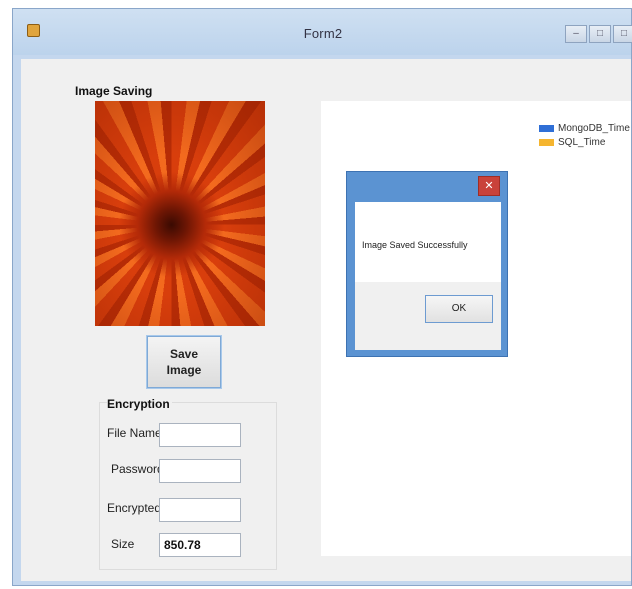  What do you see at coordinates (184, 362) in the screenshot?
I see `save-image-button: Save Image` at bounding box center [184, 362].